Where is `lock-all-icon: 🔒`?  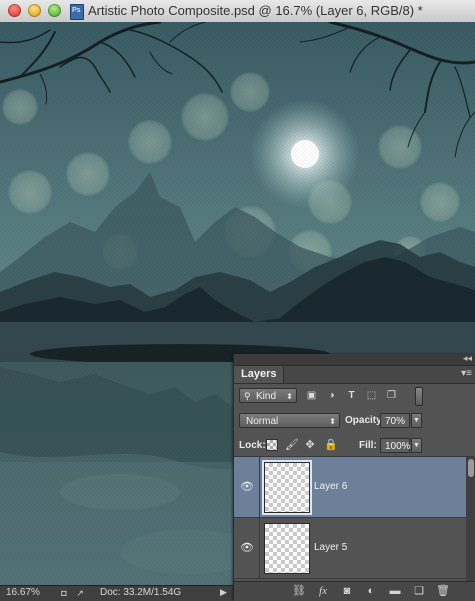 lock-all-icon: 🔒 is located at coordinates (331, 445).